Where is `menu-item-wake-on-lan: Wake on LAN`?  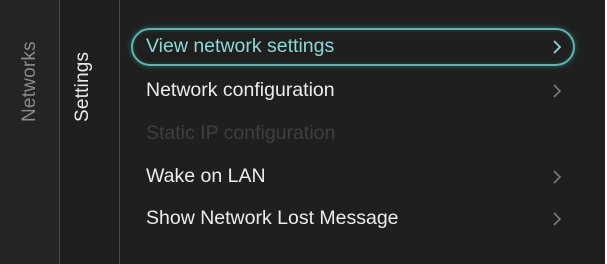 menu-item-wake-on-lan: Wake on LAN is located at coordinates (353, 177).